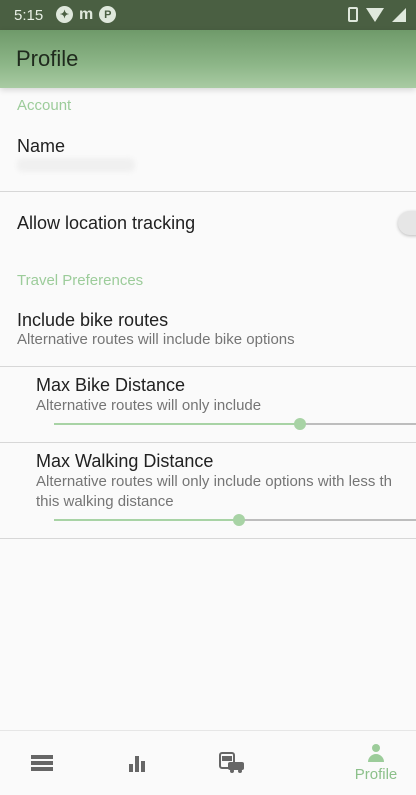  I want to click on nav-label-profile: Profile, so click(376, 774).